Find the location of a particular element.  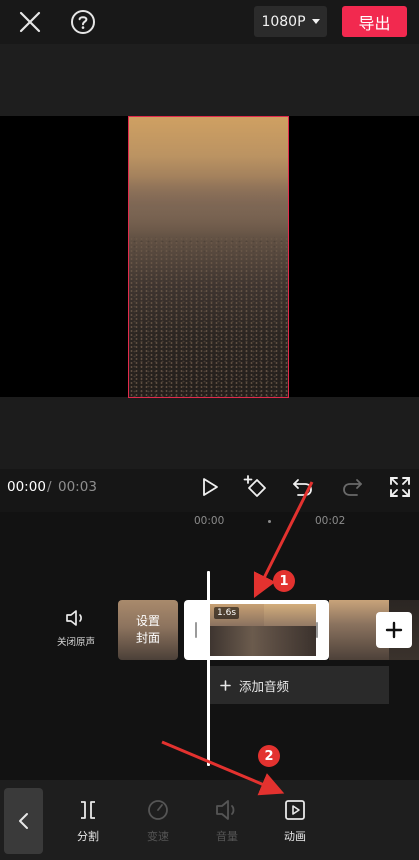

preview-bottom-area is located at coordinates (209, 433).